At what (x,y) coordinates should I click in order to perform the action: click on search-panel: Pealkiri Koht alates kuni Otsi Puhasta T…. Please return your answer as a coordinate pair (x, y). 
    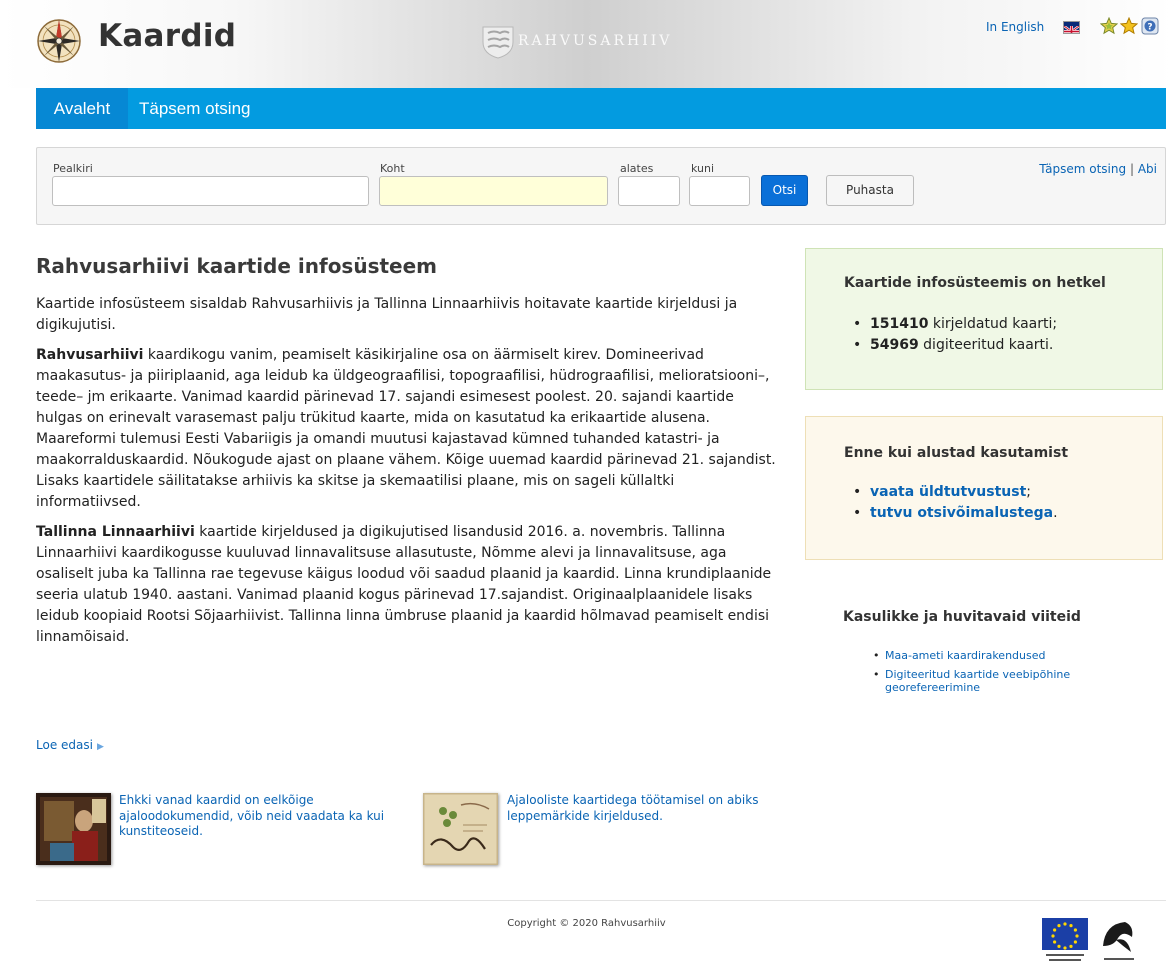
    Looking at the image, I should click on (601, 186).